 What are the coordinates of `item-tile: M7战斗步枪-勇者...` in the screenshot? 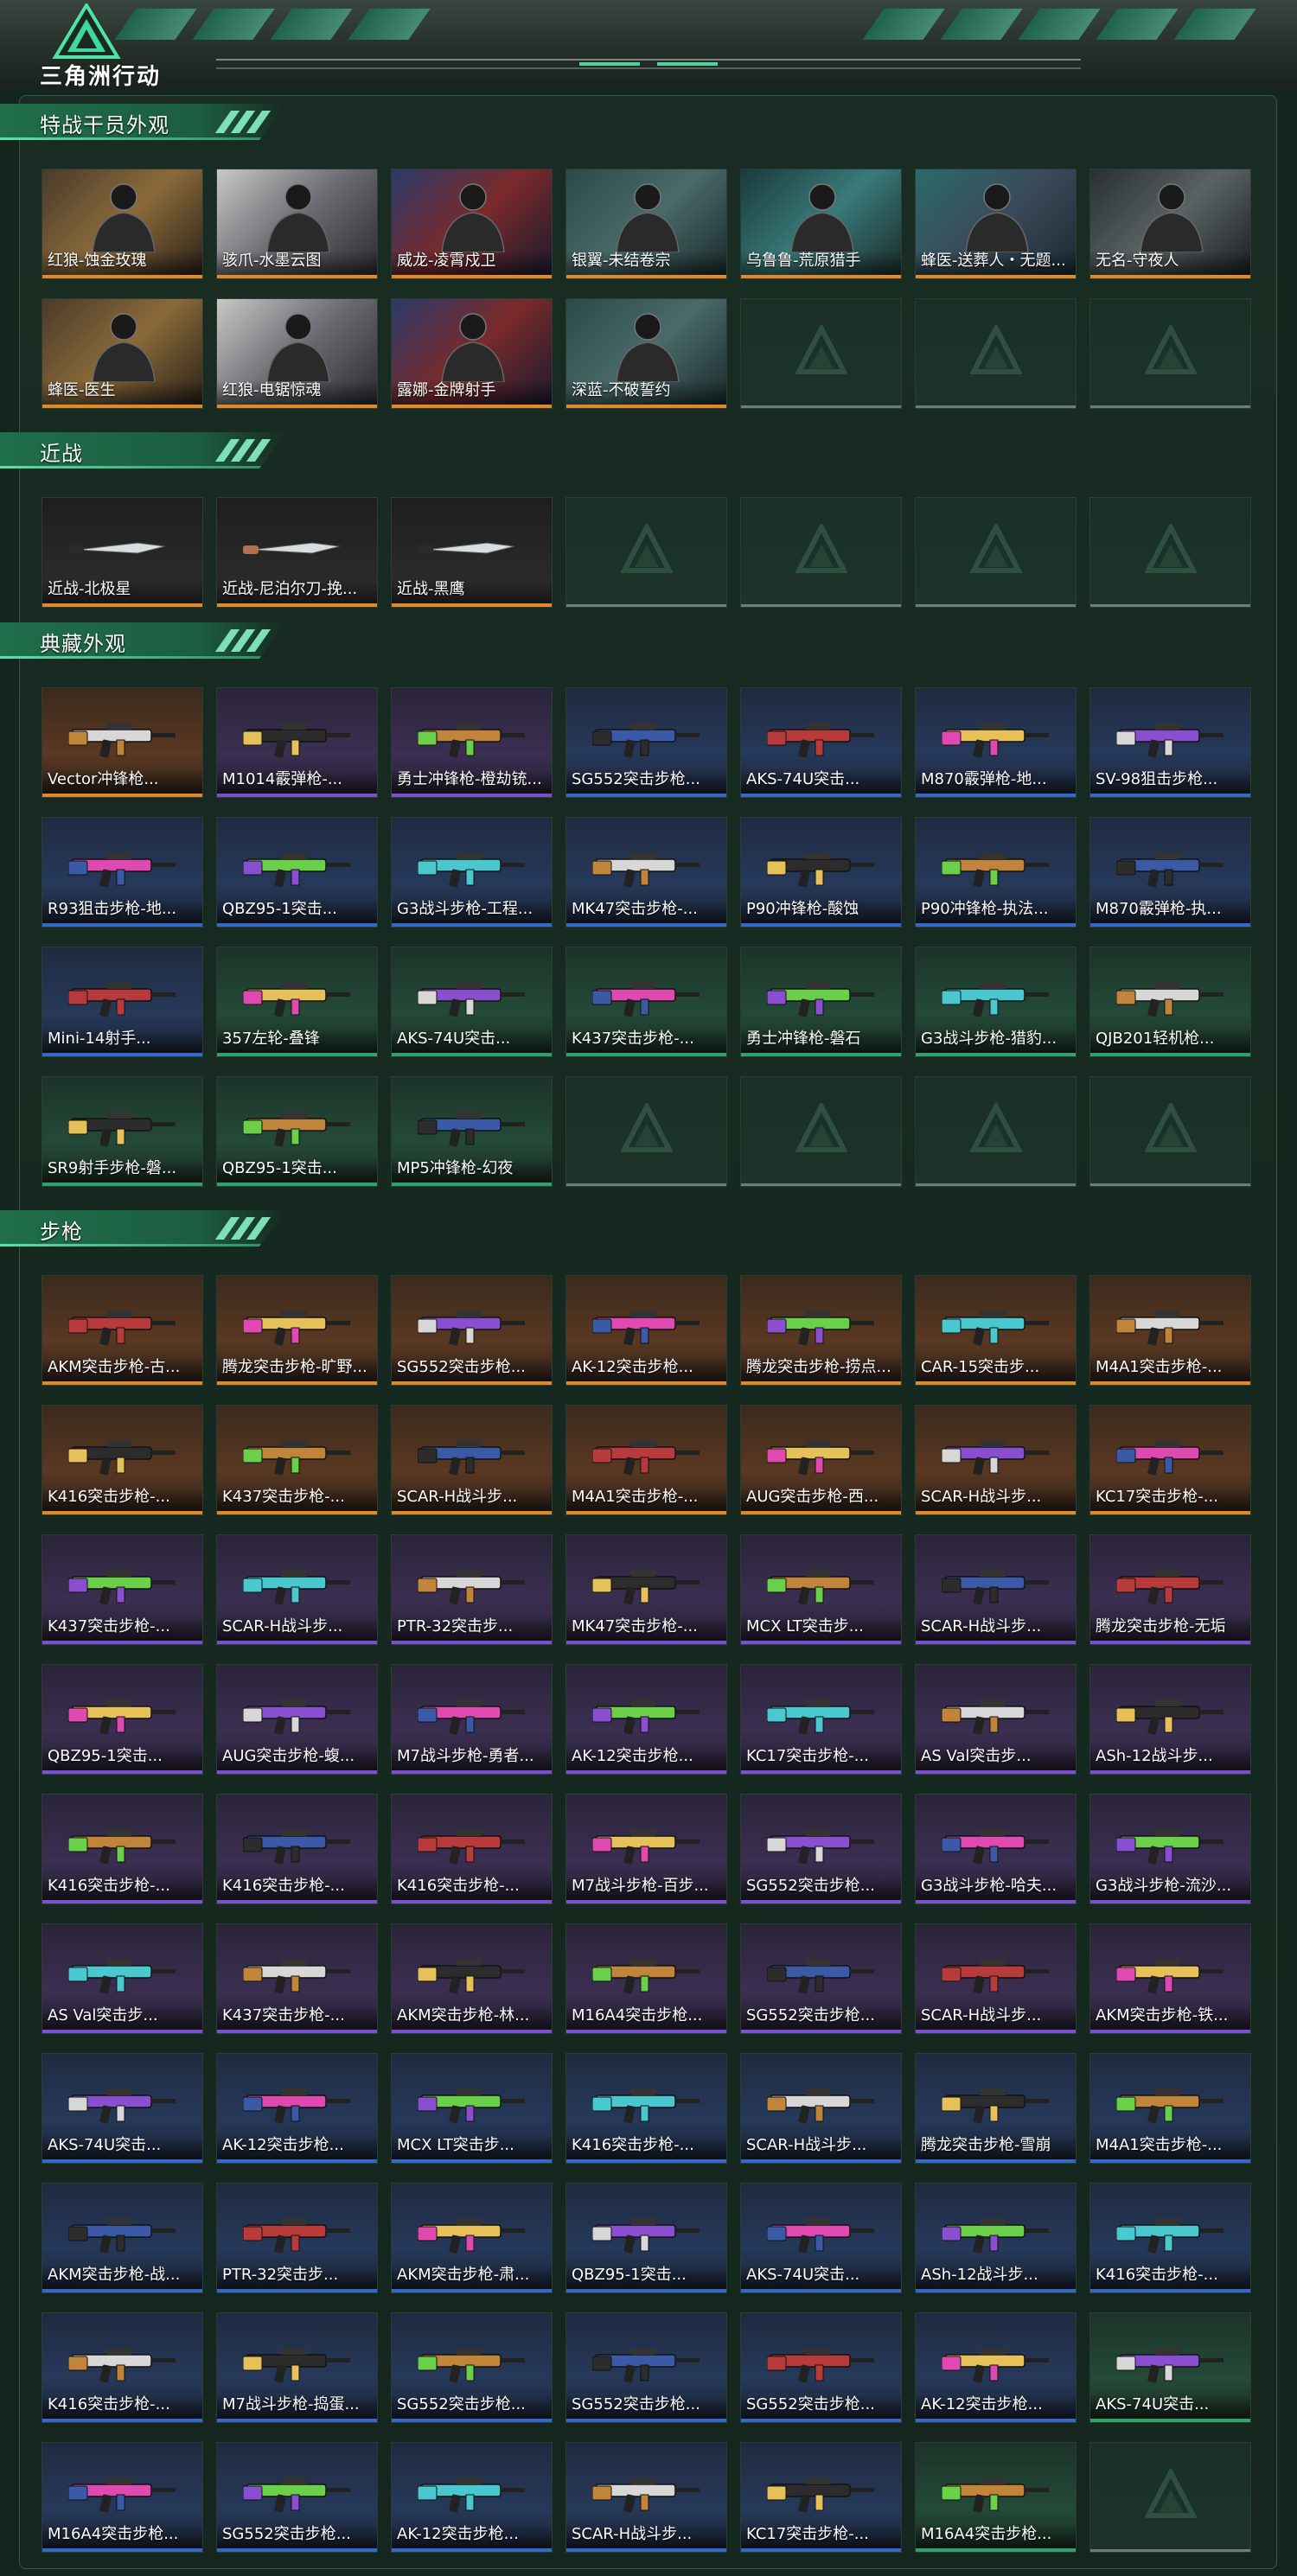 It's located at (472, 1719).